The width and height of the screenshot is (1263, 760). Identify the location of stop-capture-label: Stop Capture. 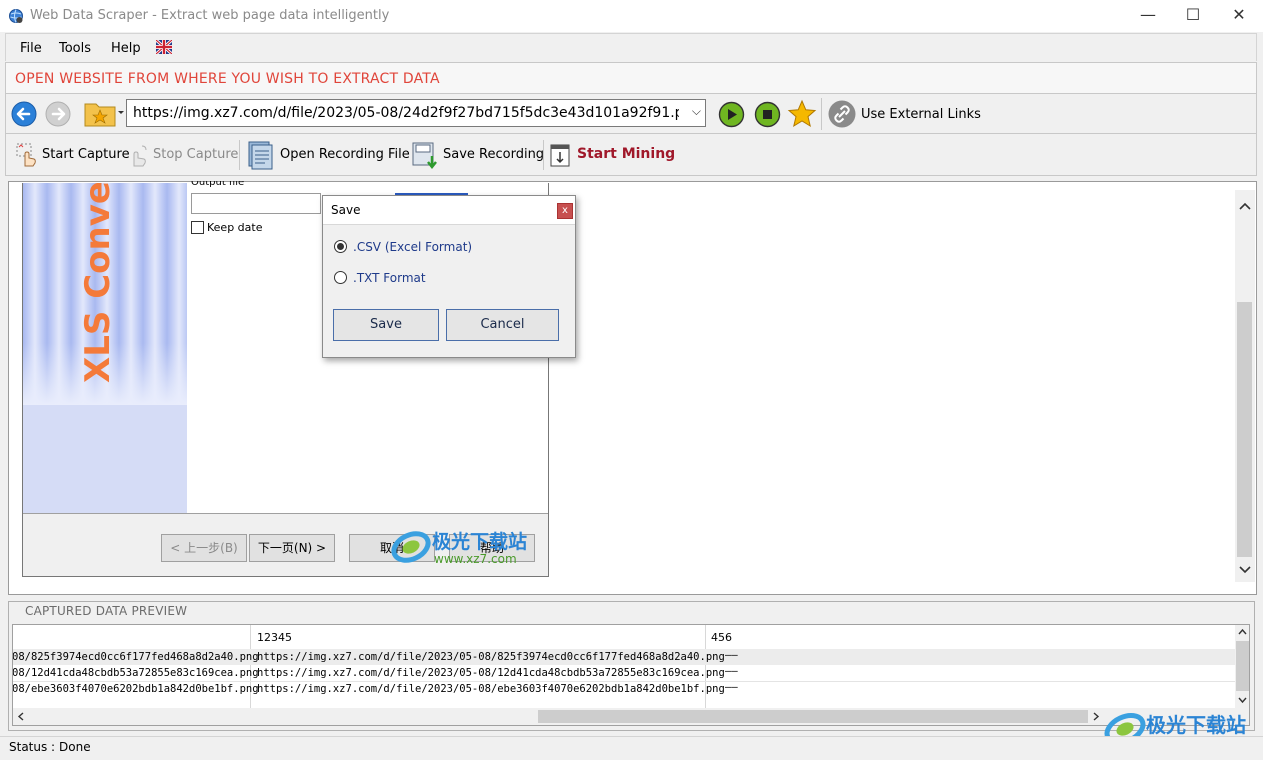
(195, 154).